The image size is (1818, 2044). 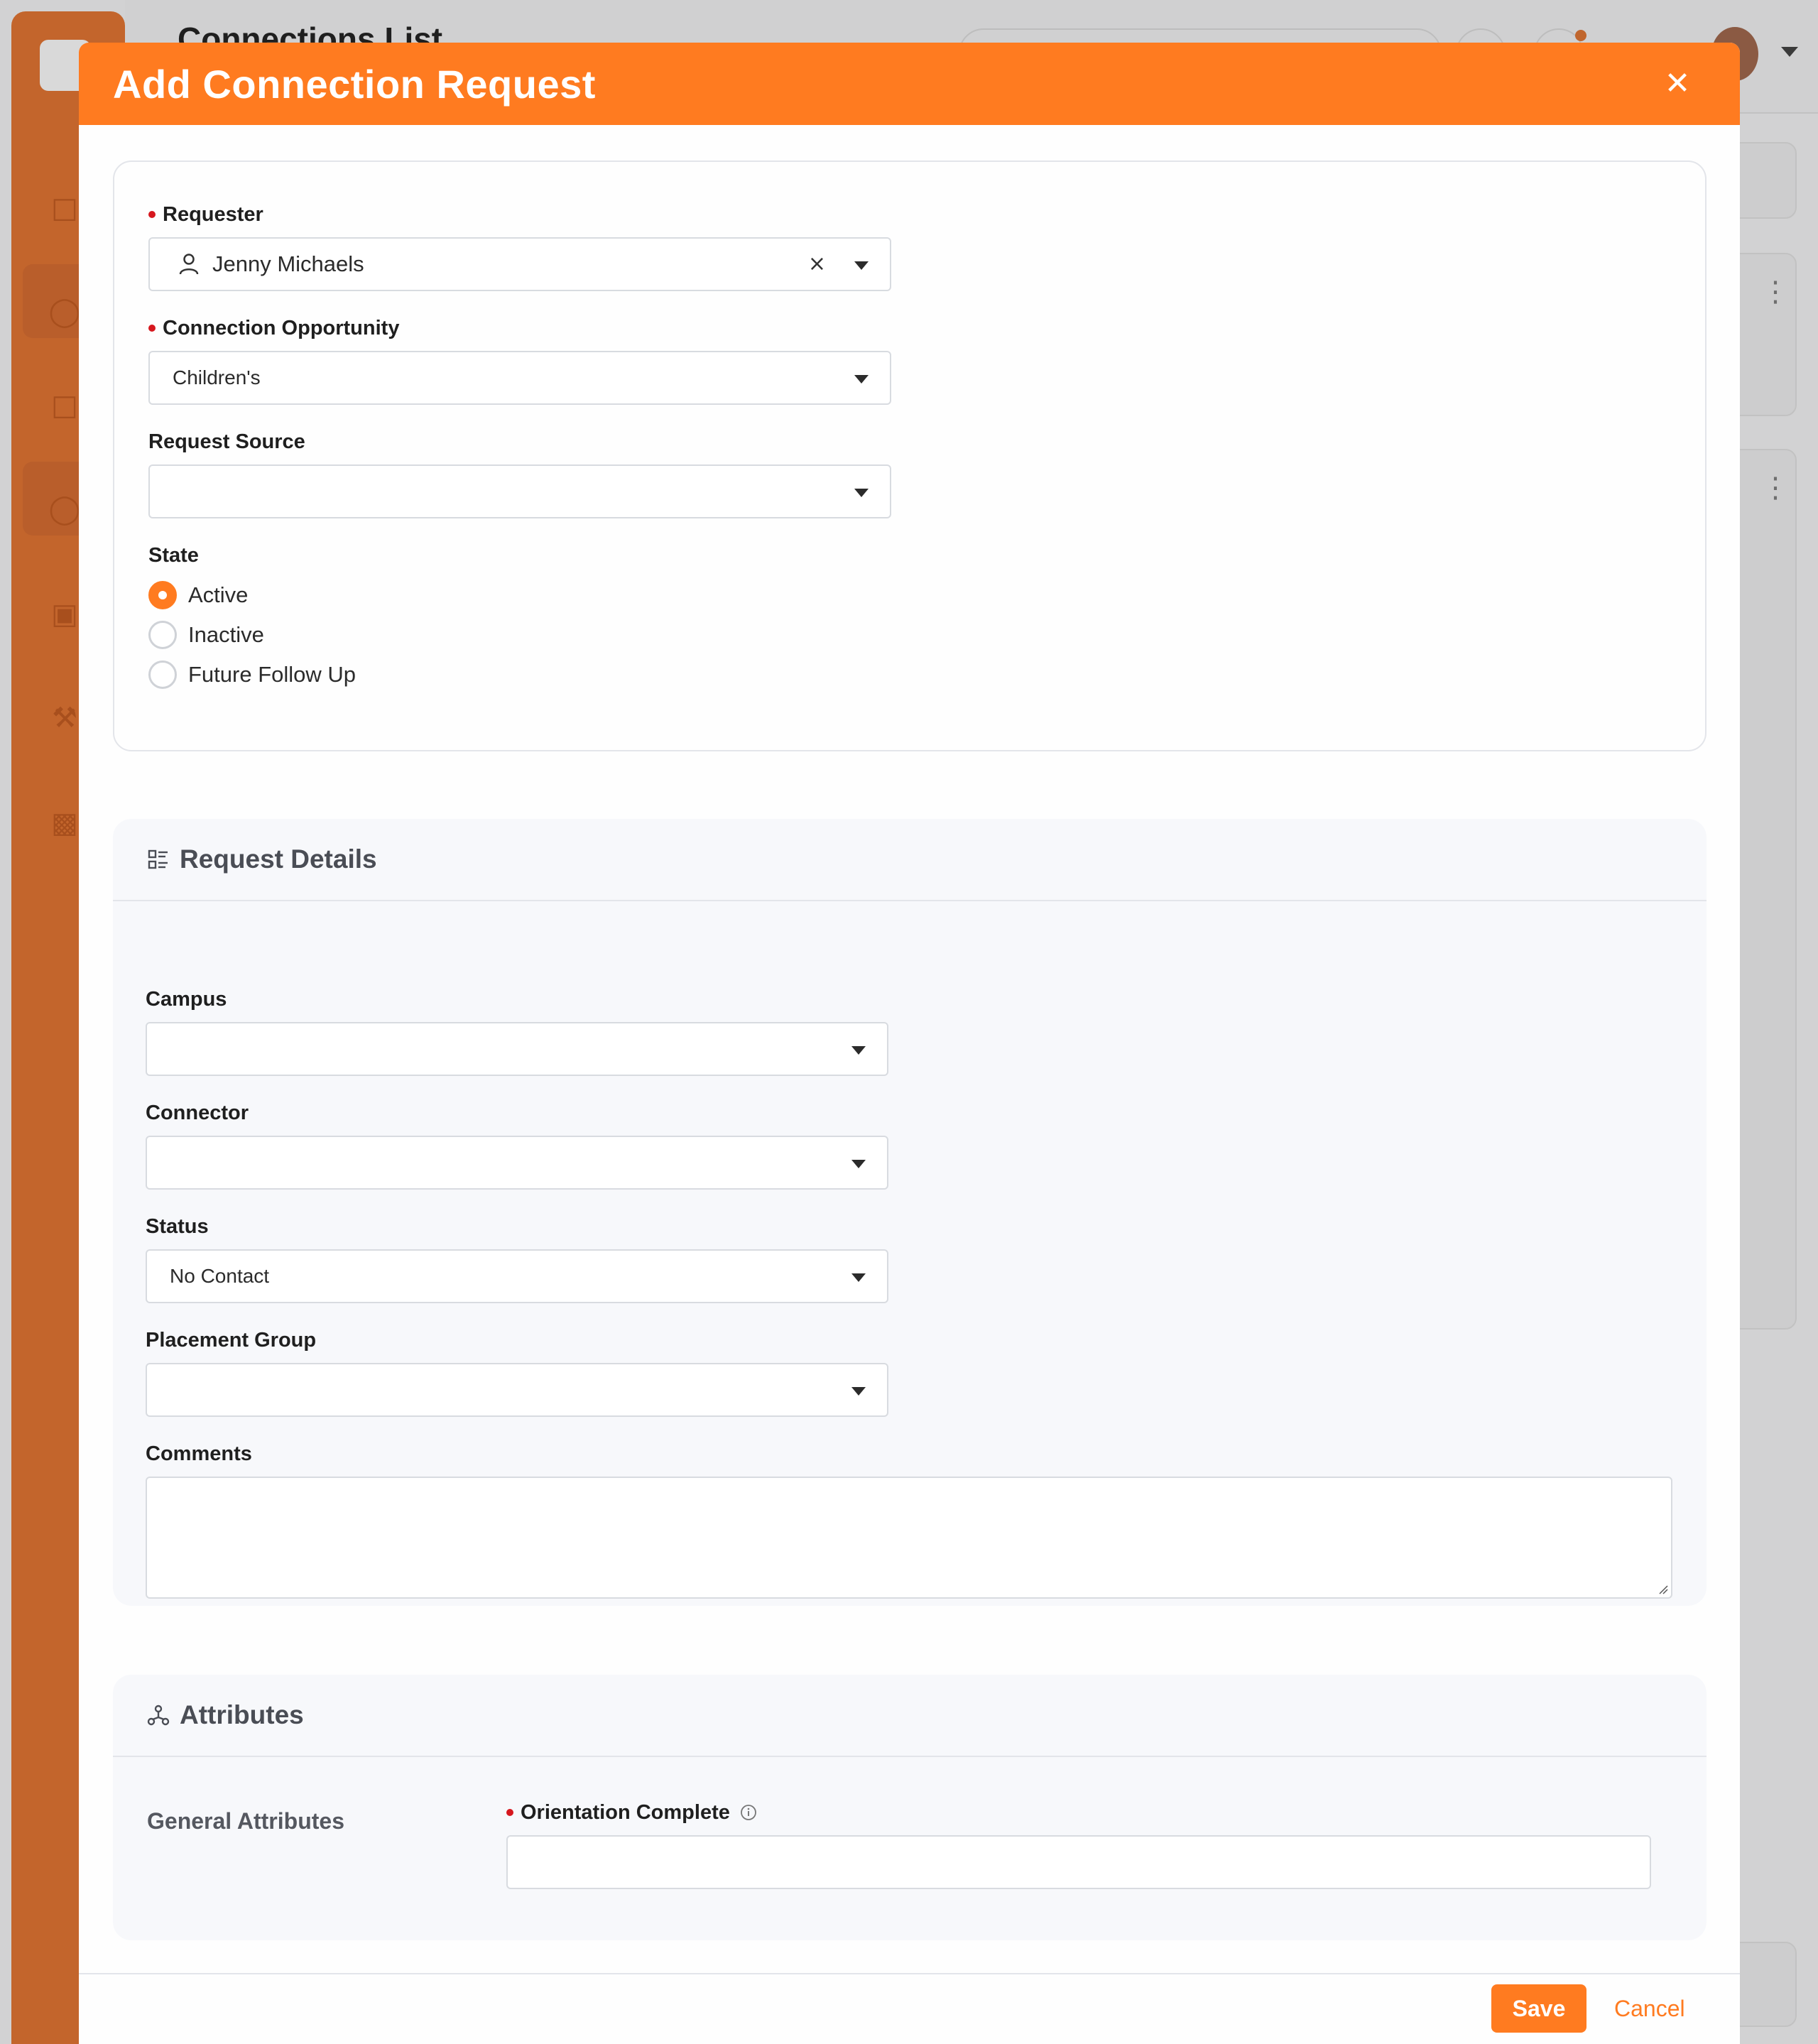 I want to click on modal-header: Add Connection Request ✕, so click(x=910, y=84).